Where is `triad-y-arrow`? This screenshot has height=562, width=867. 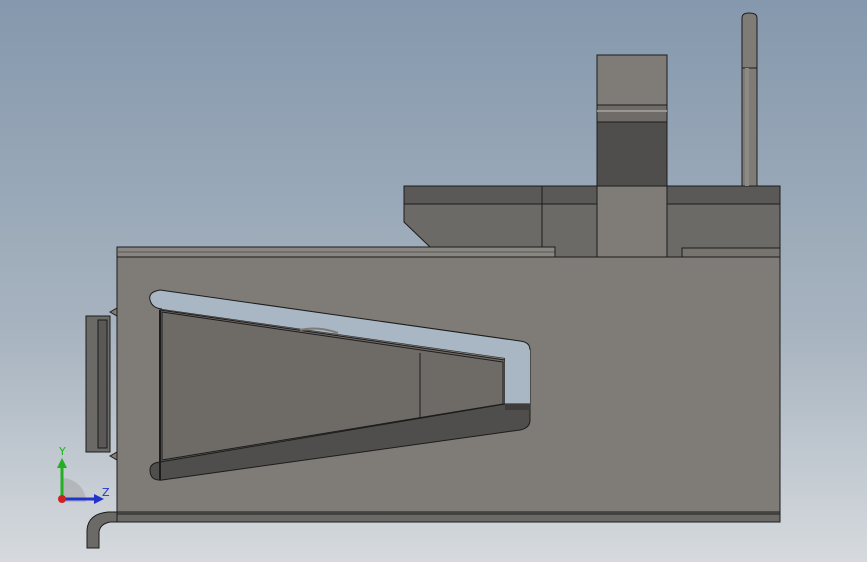
triad-y-arrow is located at coordinates (62, 463).